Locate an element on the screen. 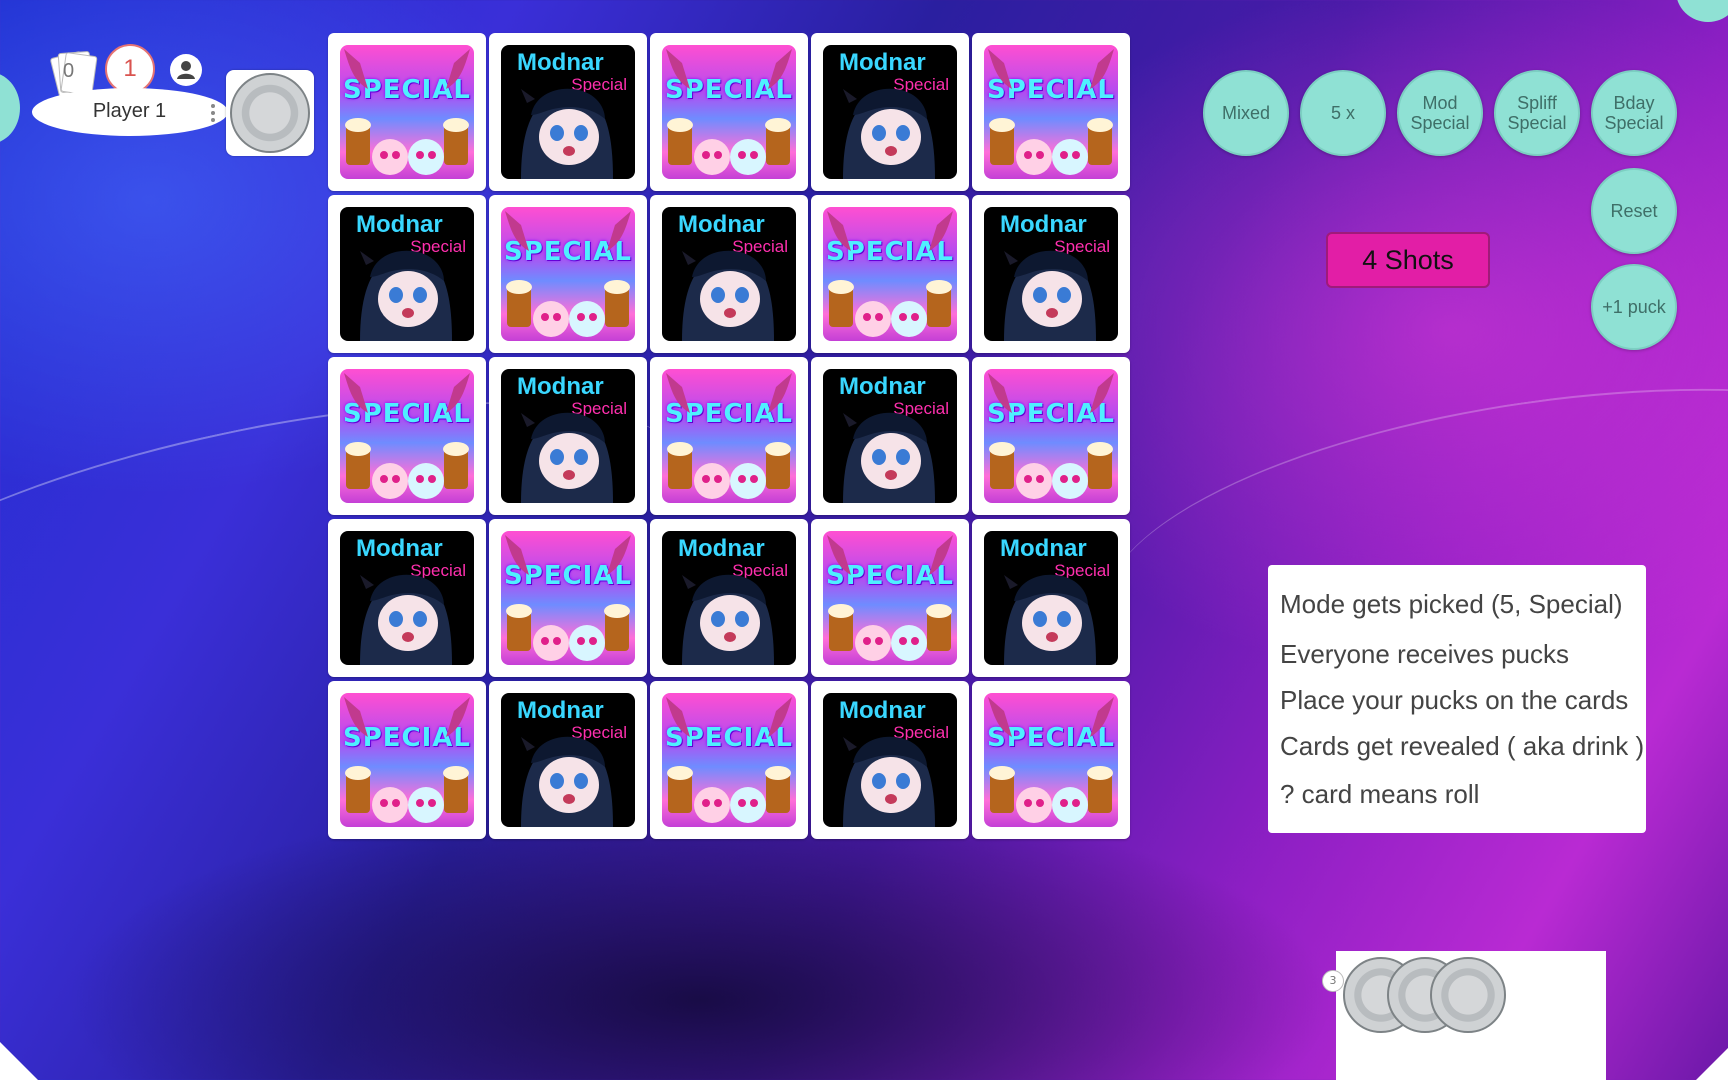  mode-bday-special-button: Bday Special is located at coordinates (1634, 113).